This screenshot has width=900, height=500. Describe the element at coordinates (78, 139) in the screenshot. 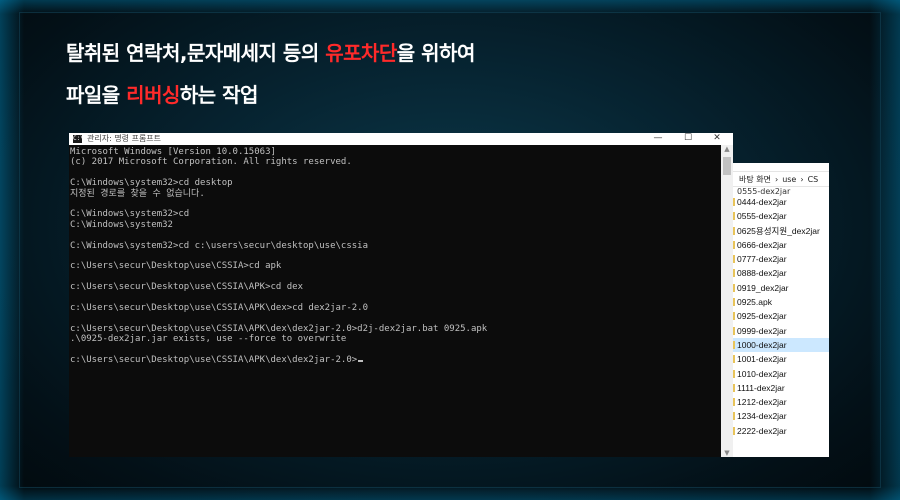

I see `cmd-icon: C:\` at that location.